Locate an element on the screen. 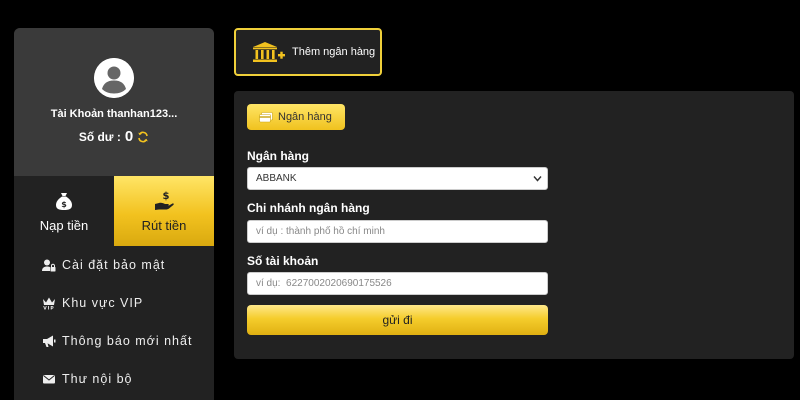  svg-text: VIP is located at coordinates (48, 308).